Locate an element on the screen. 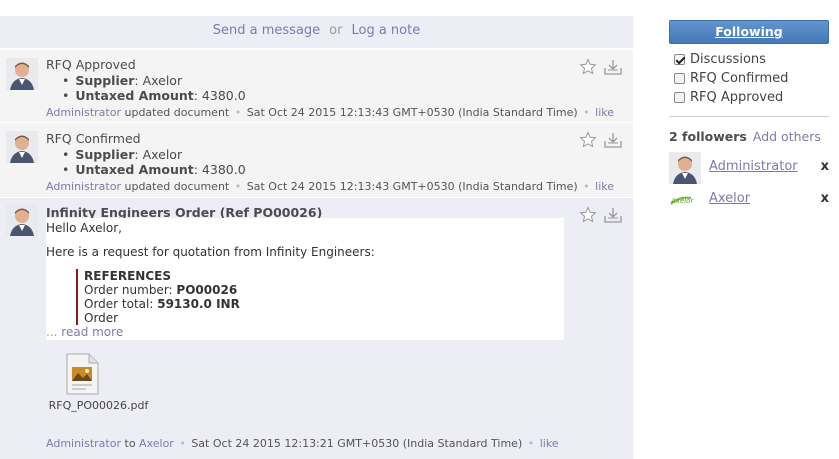 The image size is (839, 459). references-heading: REFERENCES is located at coordinates (127, 276).